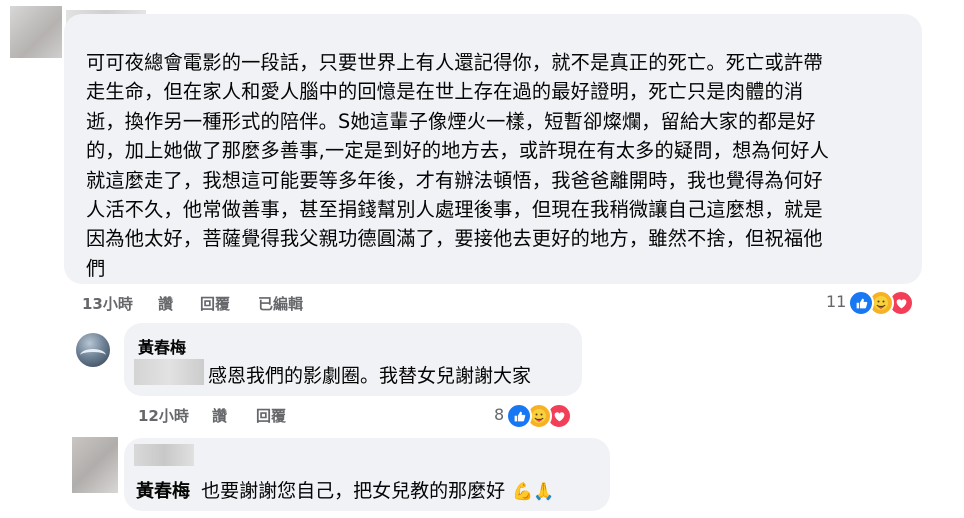 This screenshot has width=964, height=518. I want to click on main-comment-reactions: 11, so click(874, 303).